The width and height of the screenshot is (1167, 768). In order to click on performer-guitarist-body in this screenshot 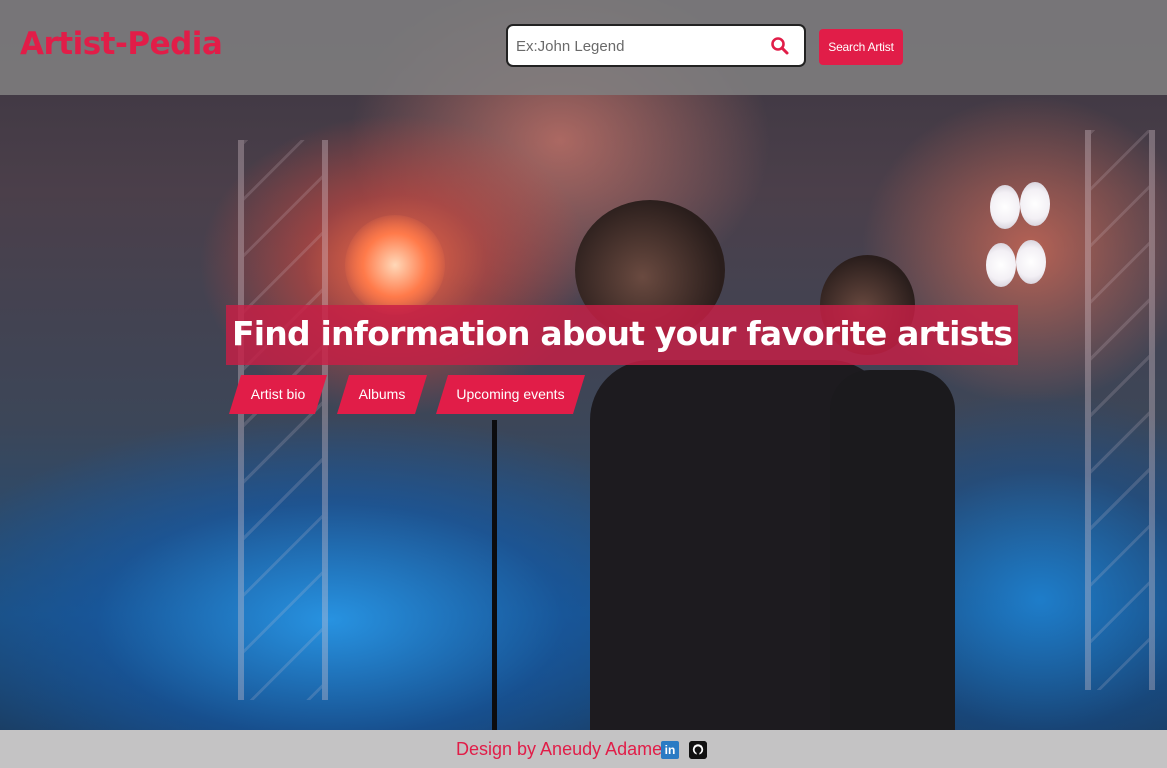, I will do `click(892, 550)`.